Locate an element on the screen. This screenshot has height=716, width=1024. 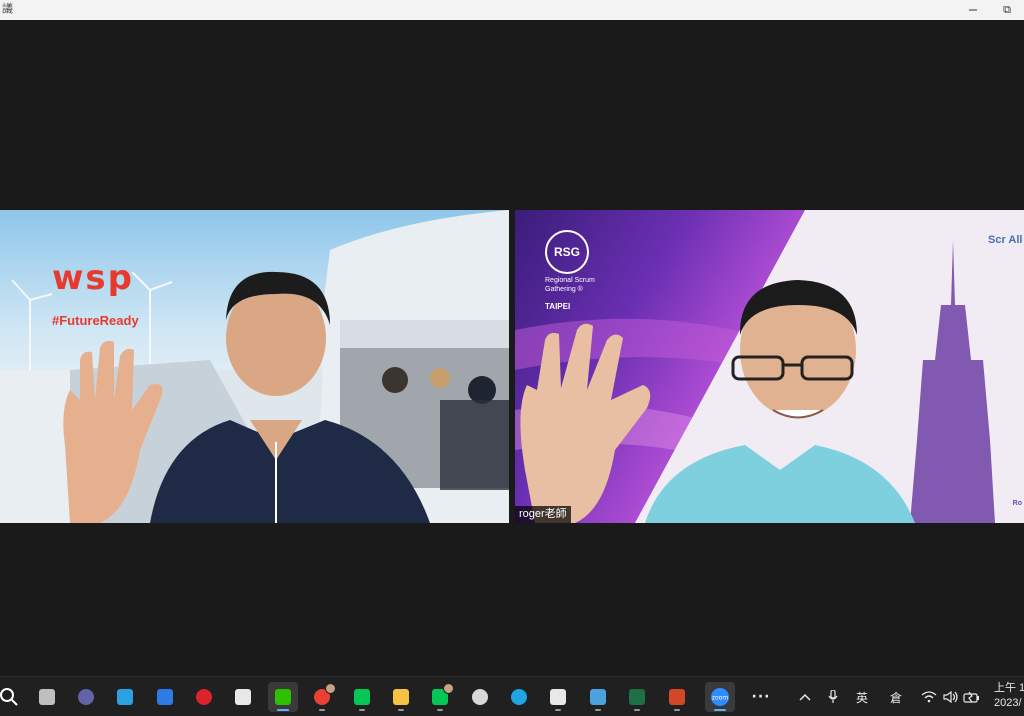
partner-logo: Scr All is located at coordinates (1005, 240).